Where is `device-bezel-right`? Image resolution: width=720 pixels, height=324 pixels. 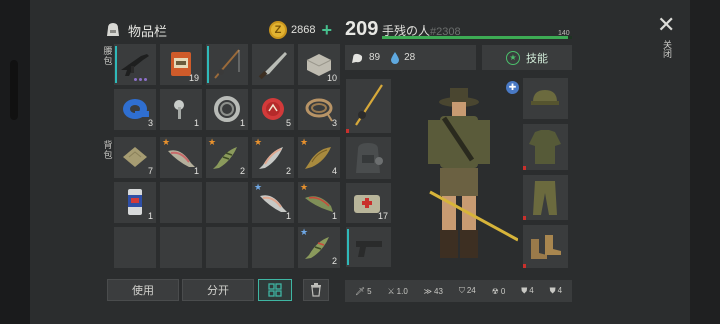 device-bezel-right is located at coordinates (705, 162).